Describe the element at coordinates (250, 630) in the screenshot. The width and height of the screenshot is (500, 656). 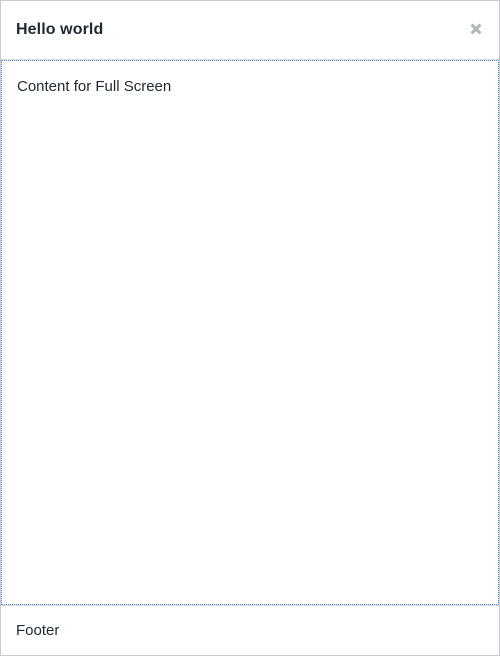
I see `dialog-footer: Footer` at that location.